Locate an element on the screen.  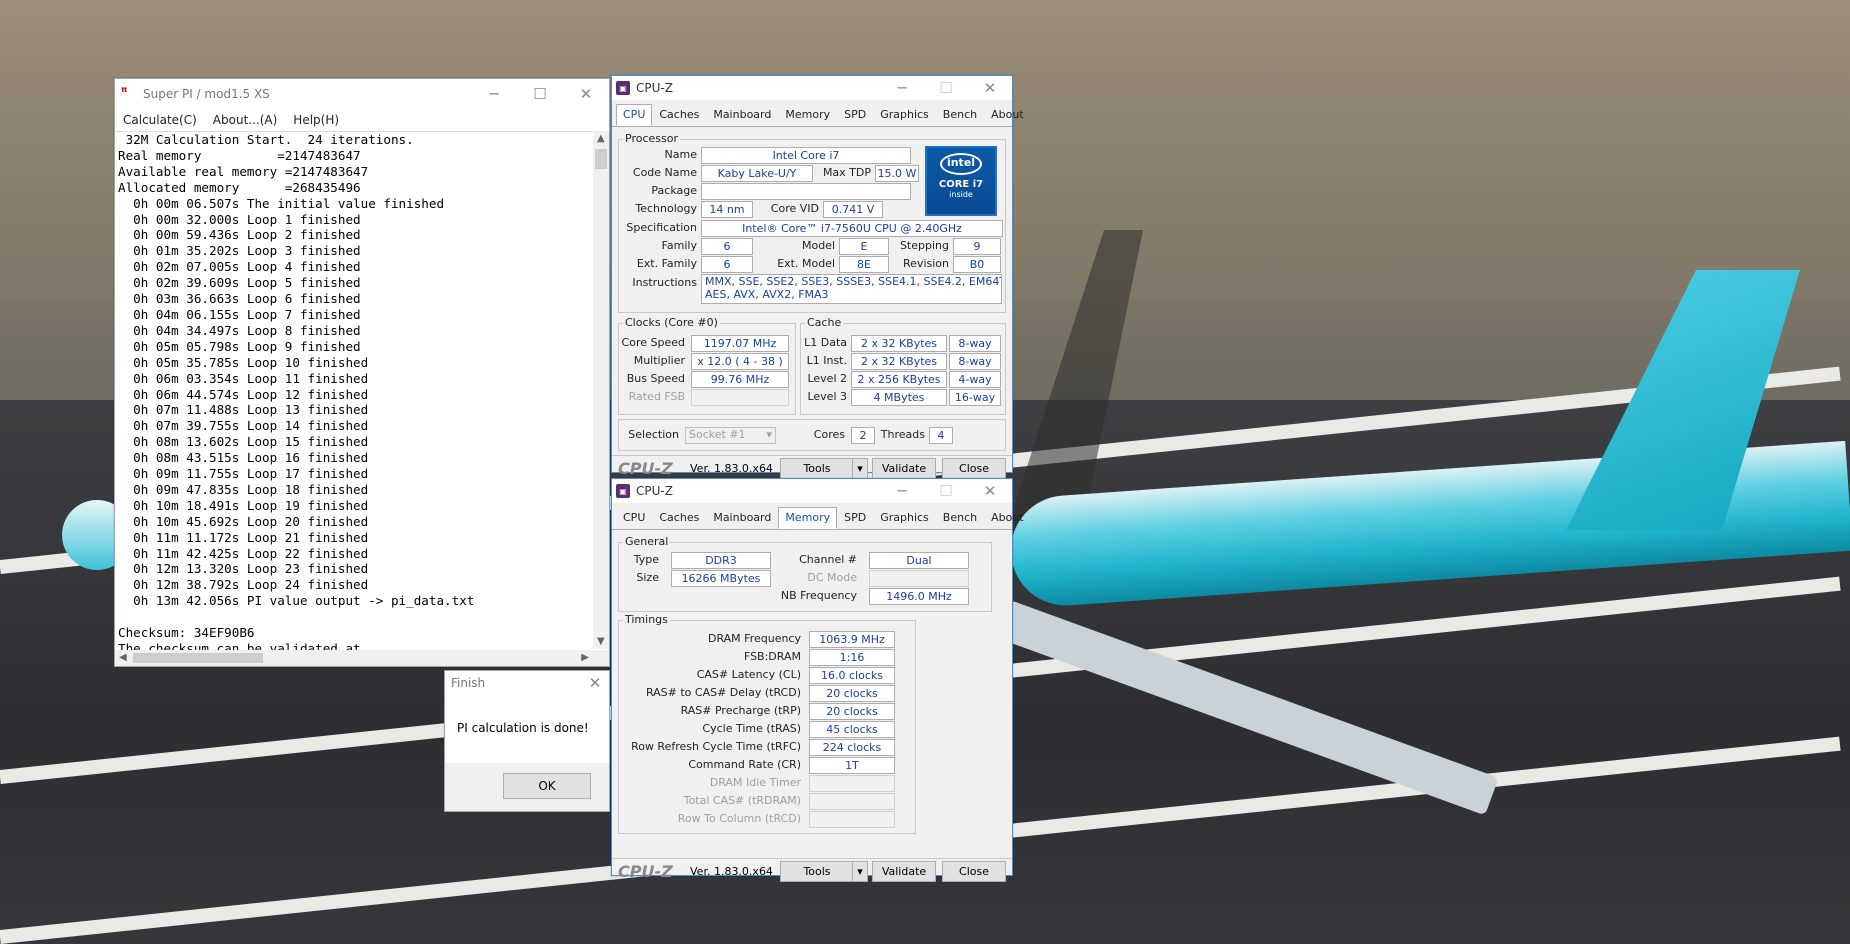
specification-value: Intel® Core™ i7-7560U CPU @ 2.40GHz is located at coordinates (852, 228).